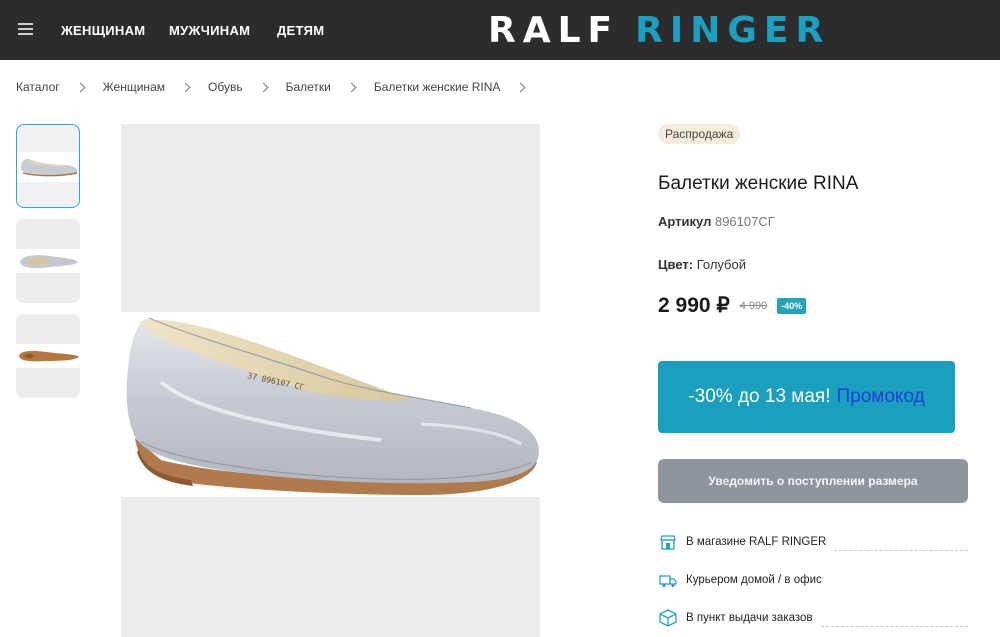 The width and height of the screenshot is (1000, 637). Describe the element at coordinates (756, 542) in the screenshot. I see `delivery-label: В магазине RALF RINGER` at that location.